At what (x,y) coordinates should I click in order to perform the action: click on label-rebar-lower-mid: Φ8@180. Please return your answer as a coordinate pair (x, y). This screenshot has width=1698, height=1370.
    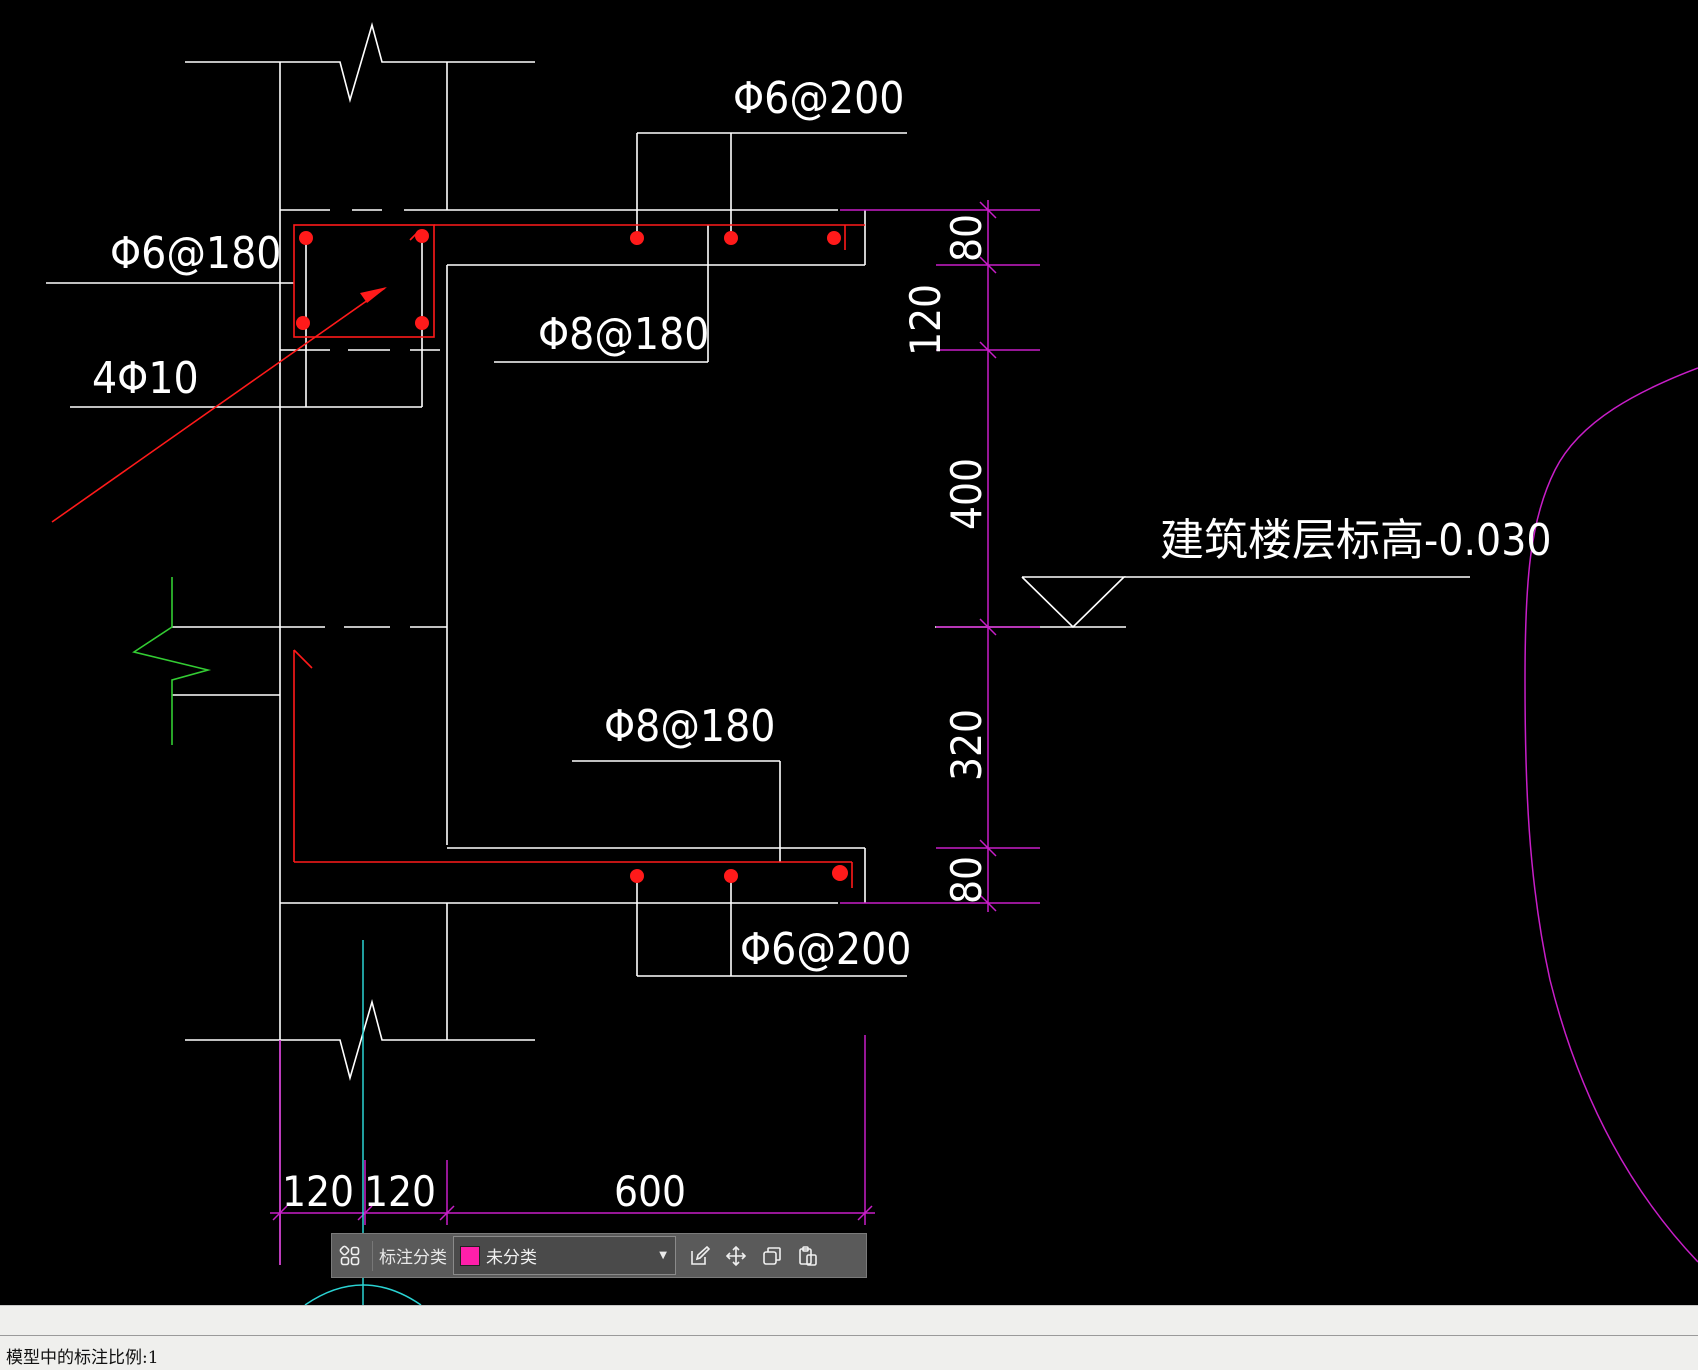
    Looking at the image, I should click on (689, 726).